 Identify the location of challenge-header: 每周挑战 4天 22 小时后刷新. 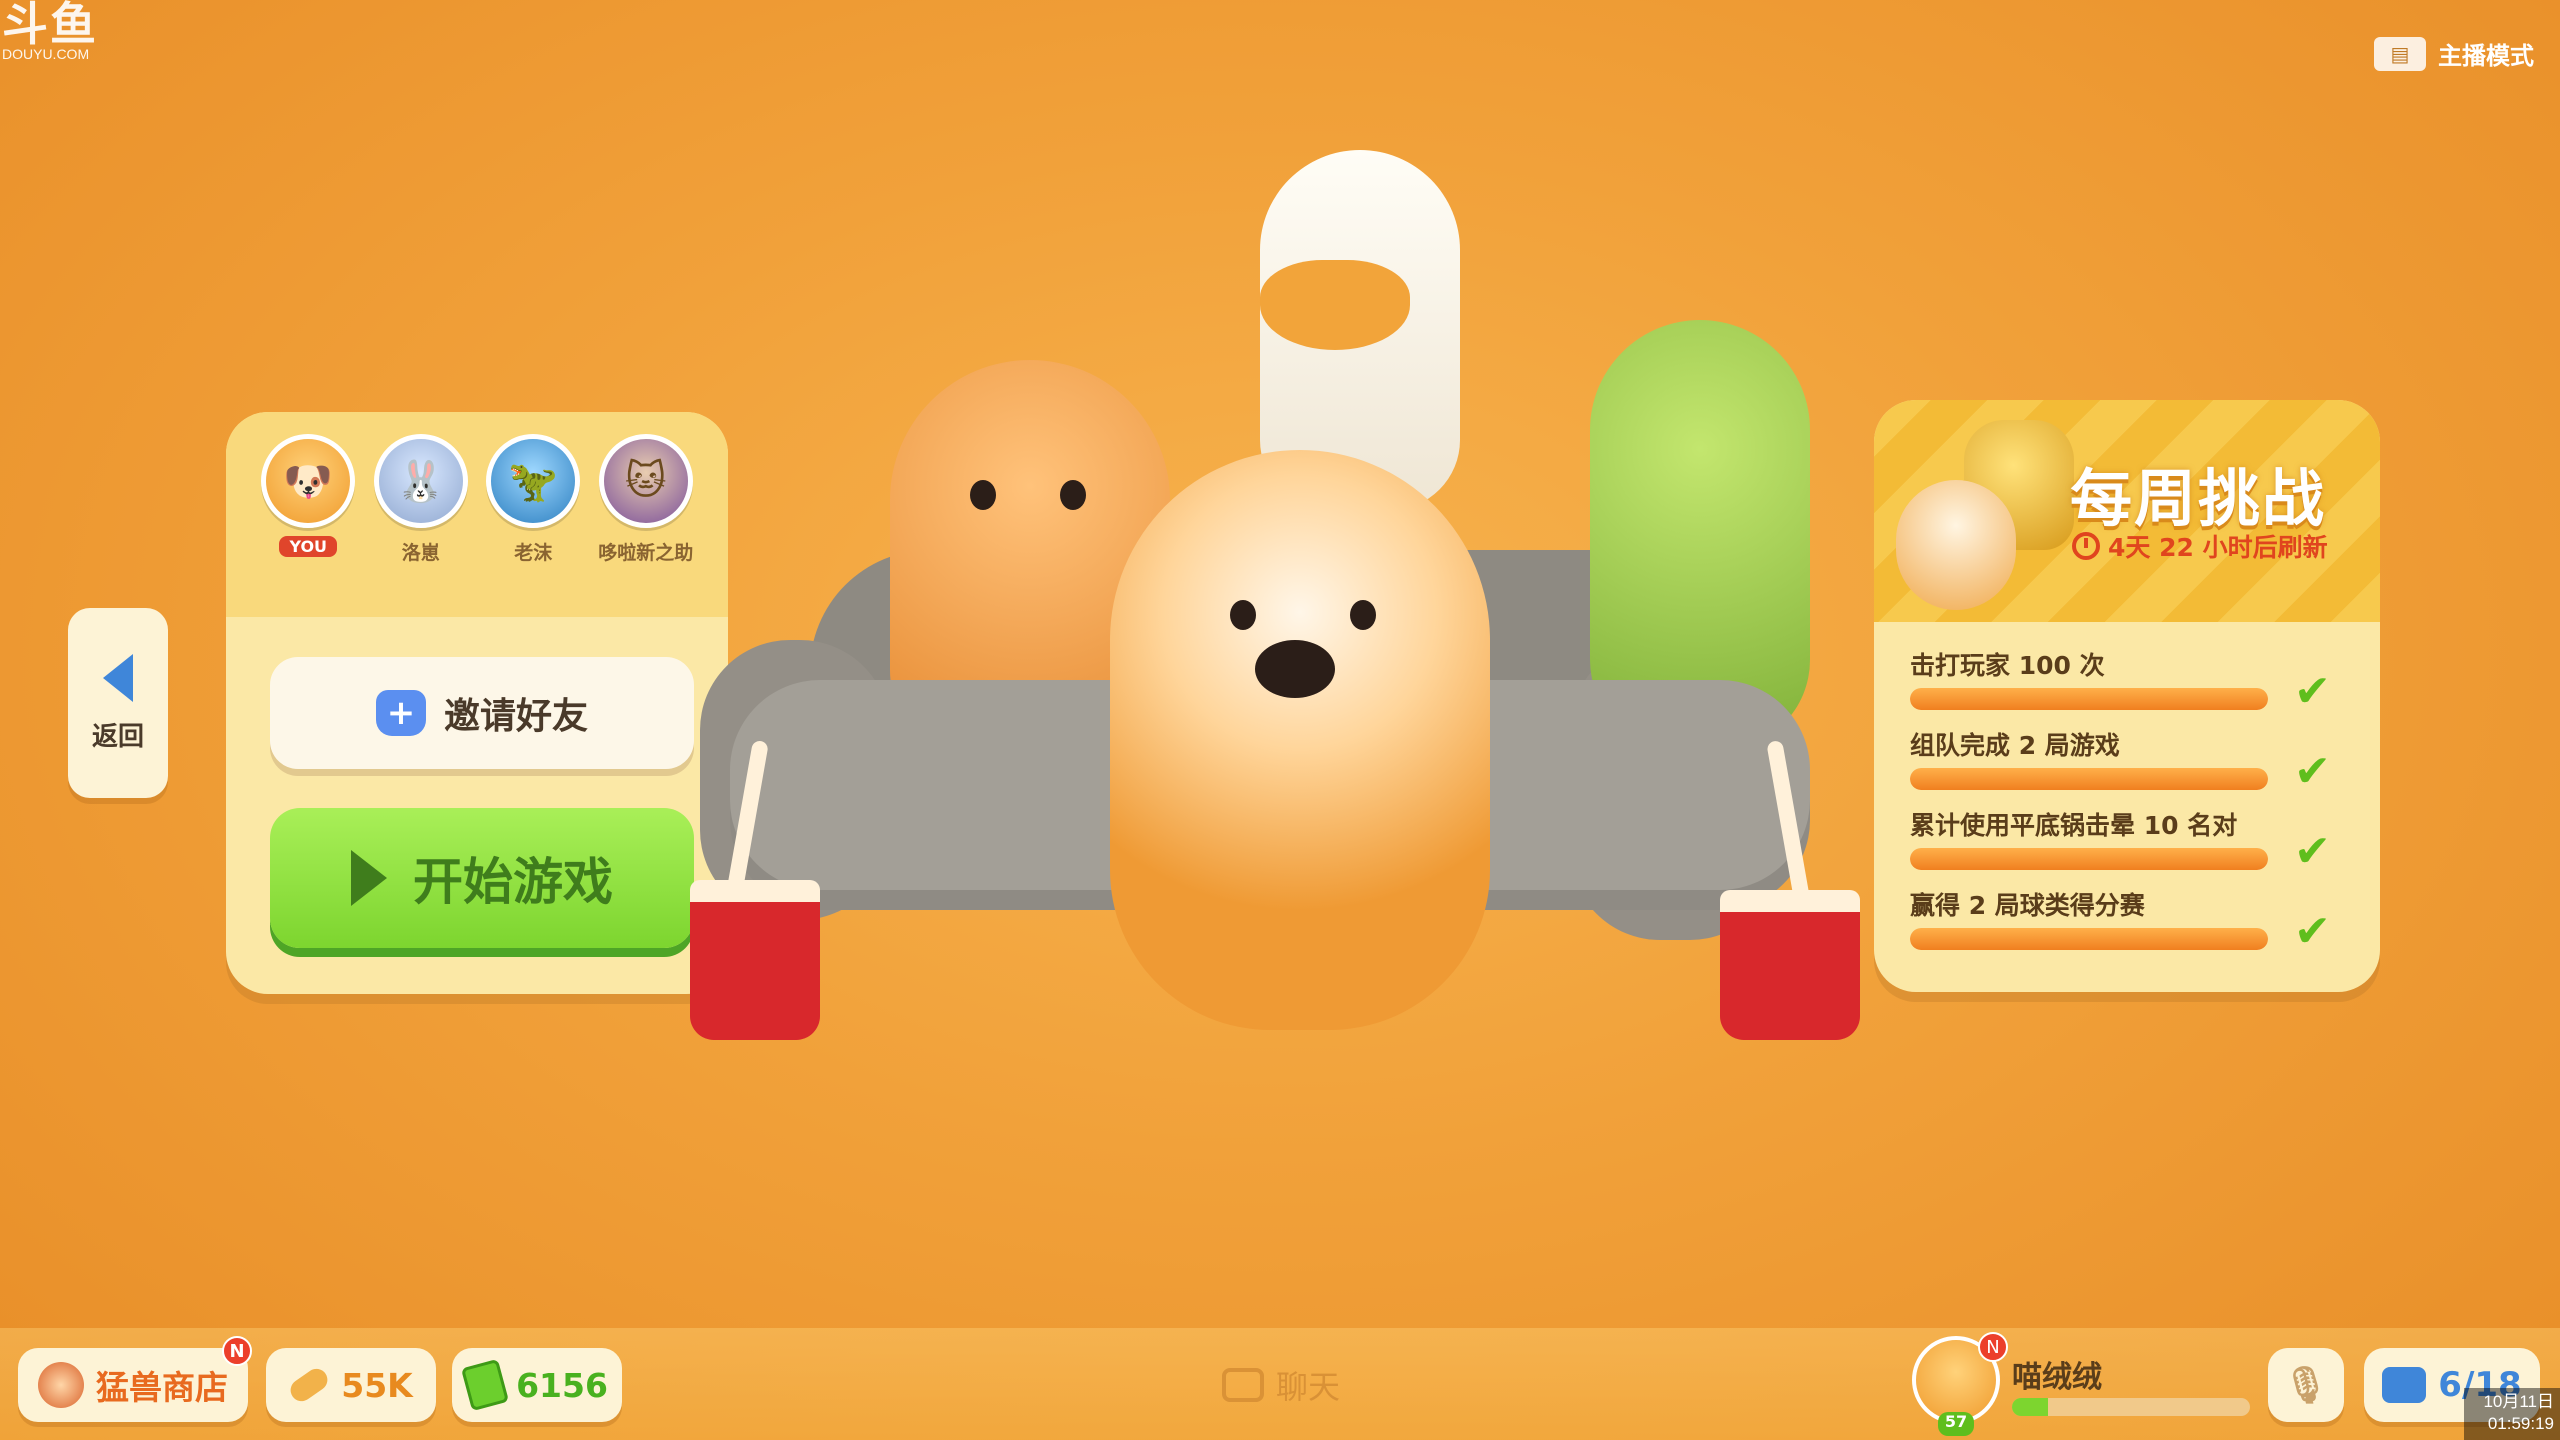
(2127, 511).